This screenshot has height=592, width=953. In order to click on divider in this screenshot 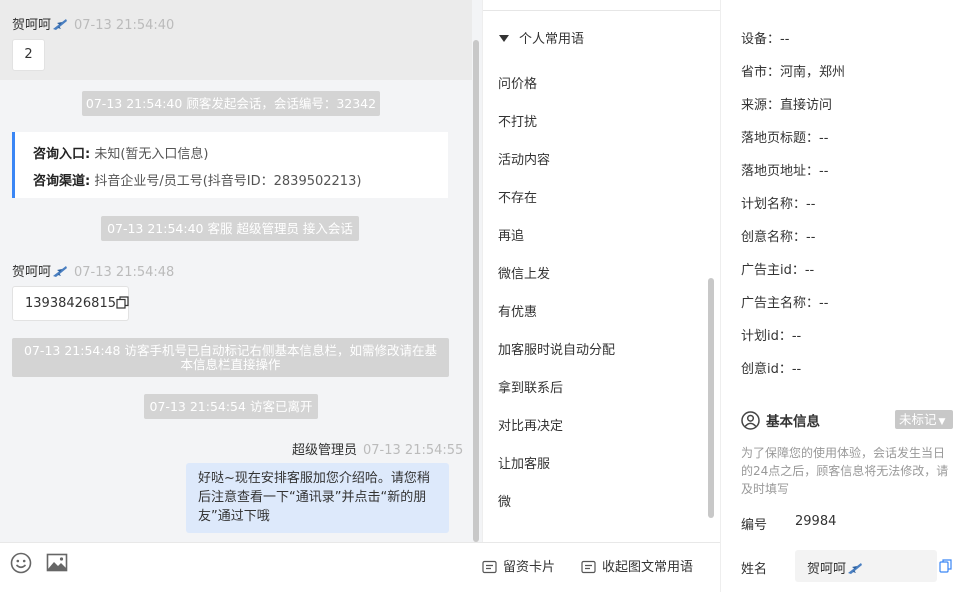, I will do `click(602, 10)`.